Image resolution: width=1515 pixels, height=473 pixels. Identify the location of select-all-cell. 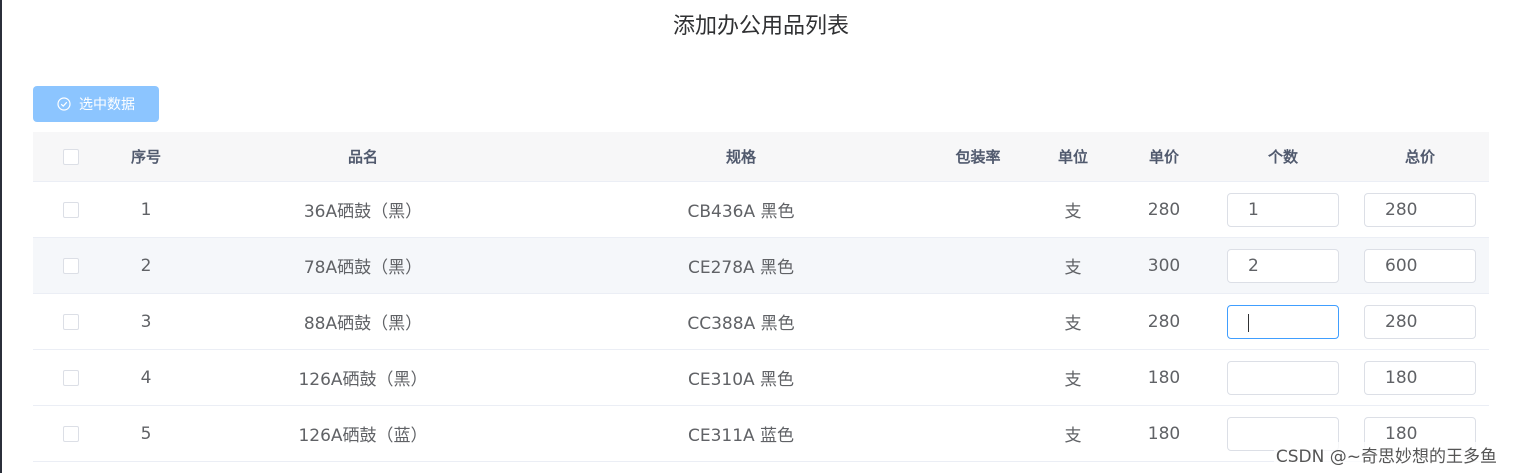
(70, 156).